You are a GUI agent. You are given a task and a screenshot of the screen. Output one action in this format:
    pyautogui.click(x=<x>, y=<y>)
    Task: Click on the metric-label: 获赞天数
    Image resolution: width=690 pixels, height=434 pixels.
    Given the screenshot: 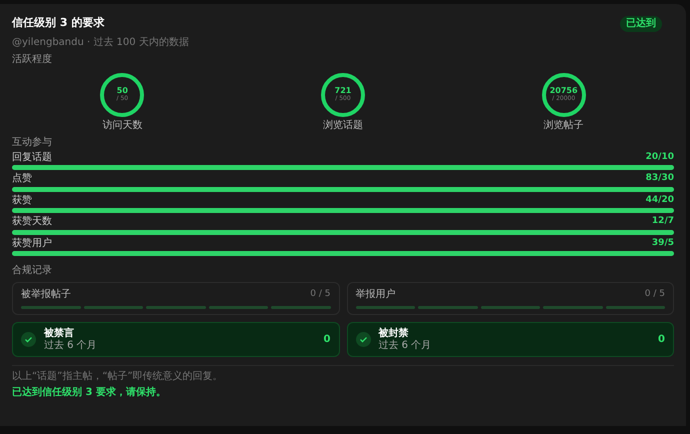 What is the action you would take?
    pyautogui.click(x=32, y=222)
    